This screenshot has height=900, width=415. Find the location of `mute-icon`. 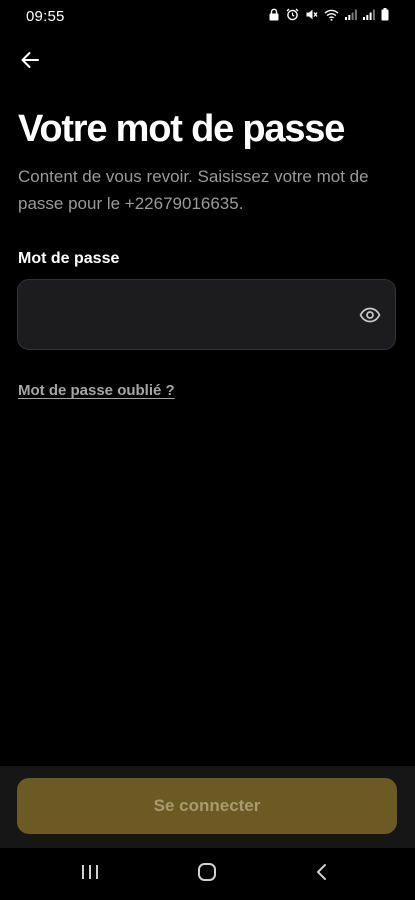

mute-icon is located at coordinates (311, 14).